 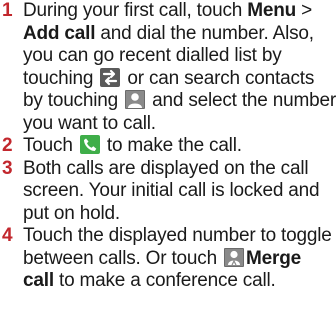 I want to click on step-number: 2, so click(x=7, y=145).